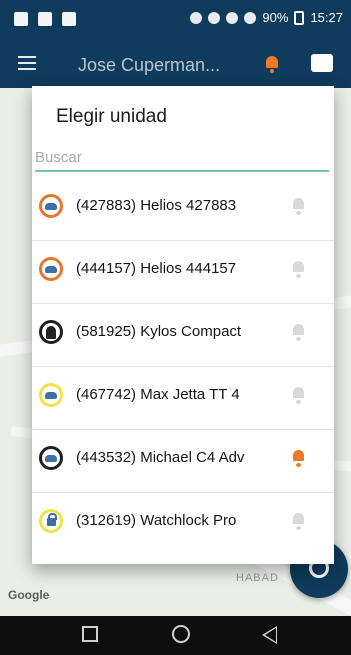  I want to click on check-icon, so click(69, 19).